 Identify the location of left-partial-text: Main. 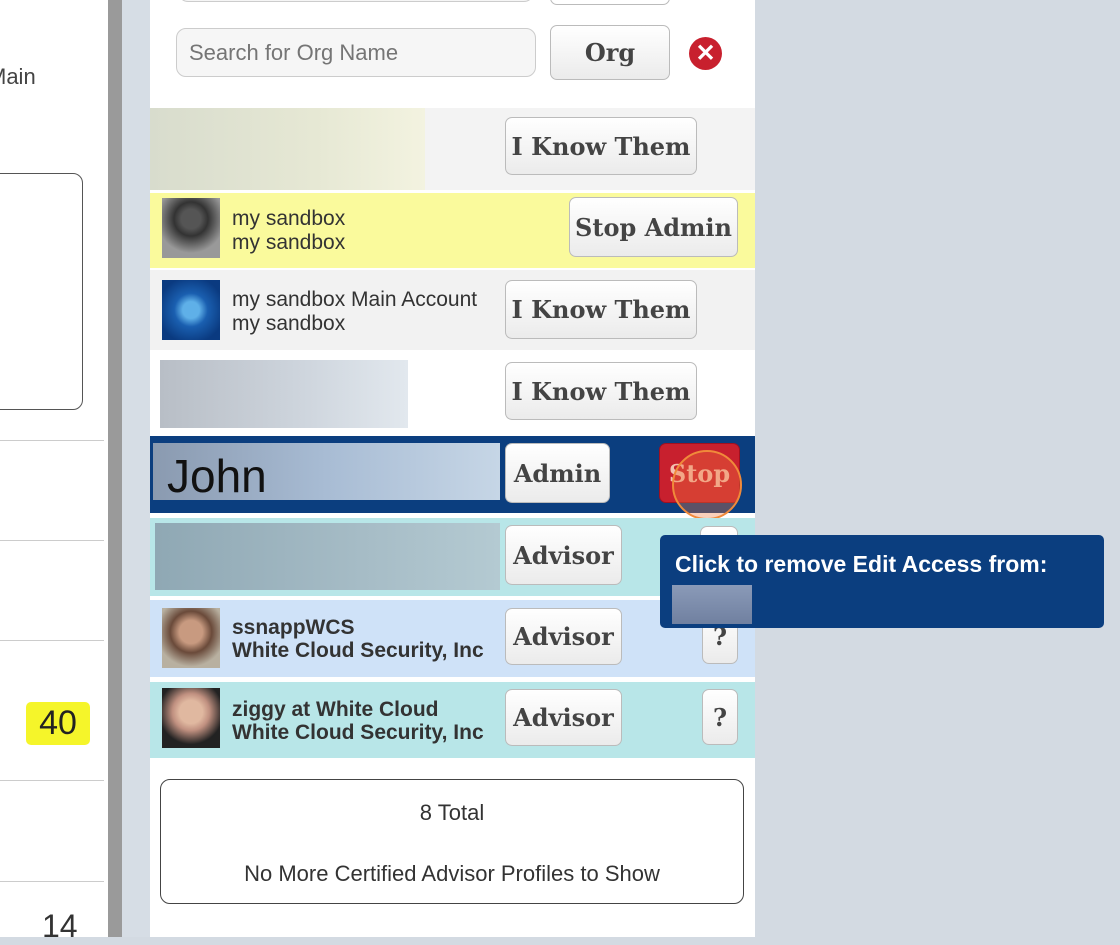
(18, 76).